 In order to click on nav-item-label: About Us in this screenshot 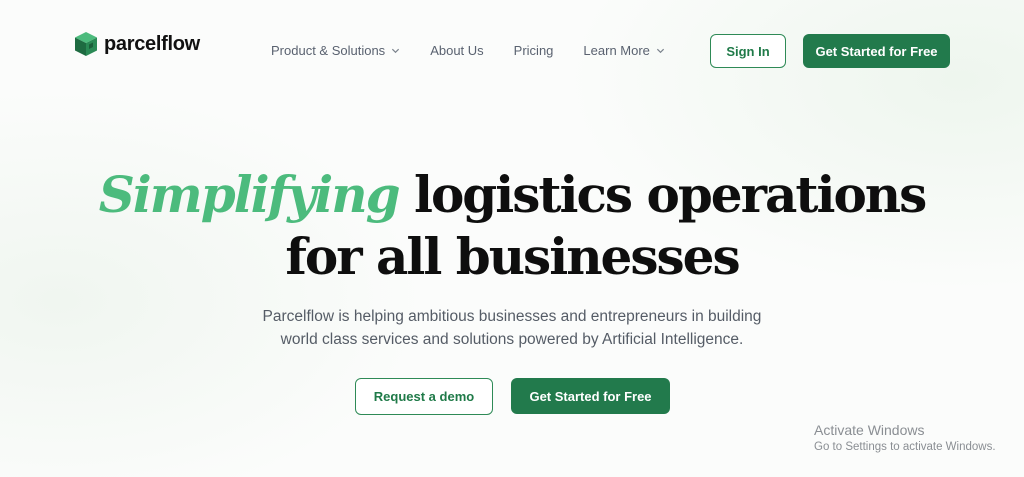, I will do `click(457, 50)`.